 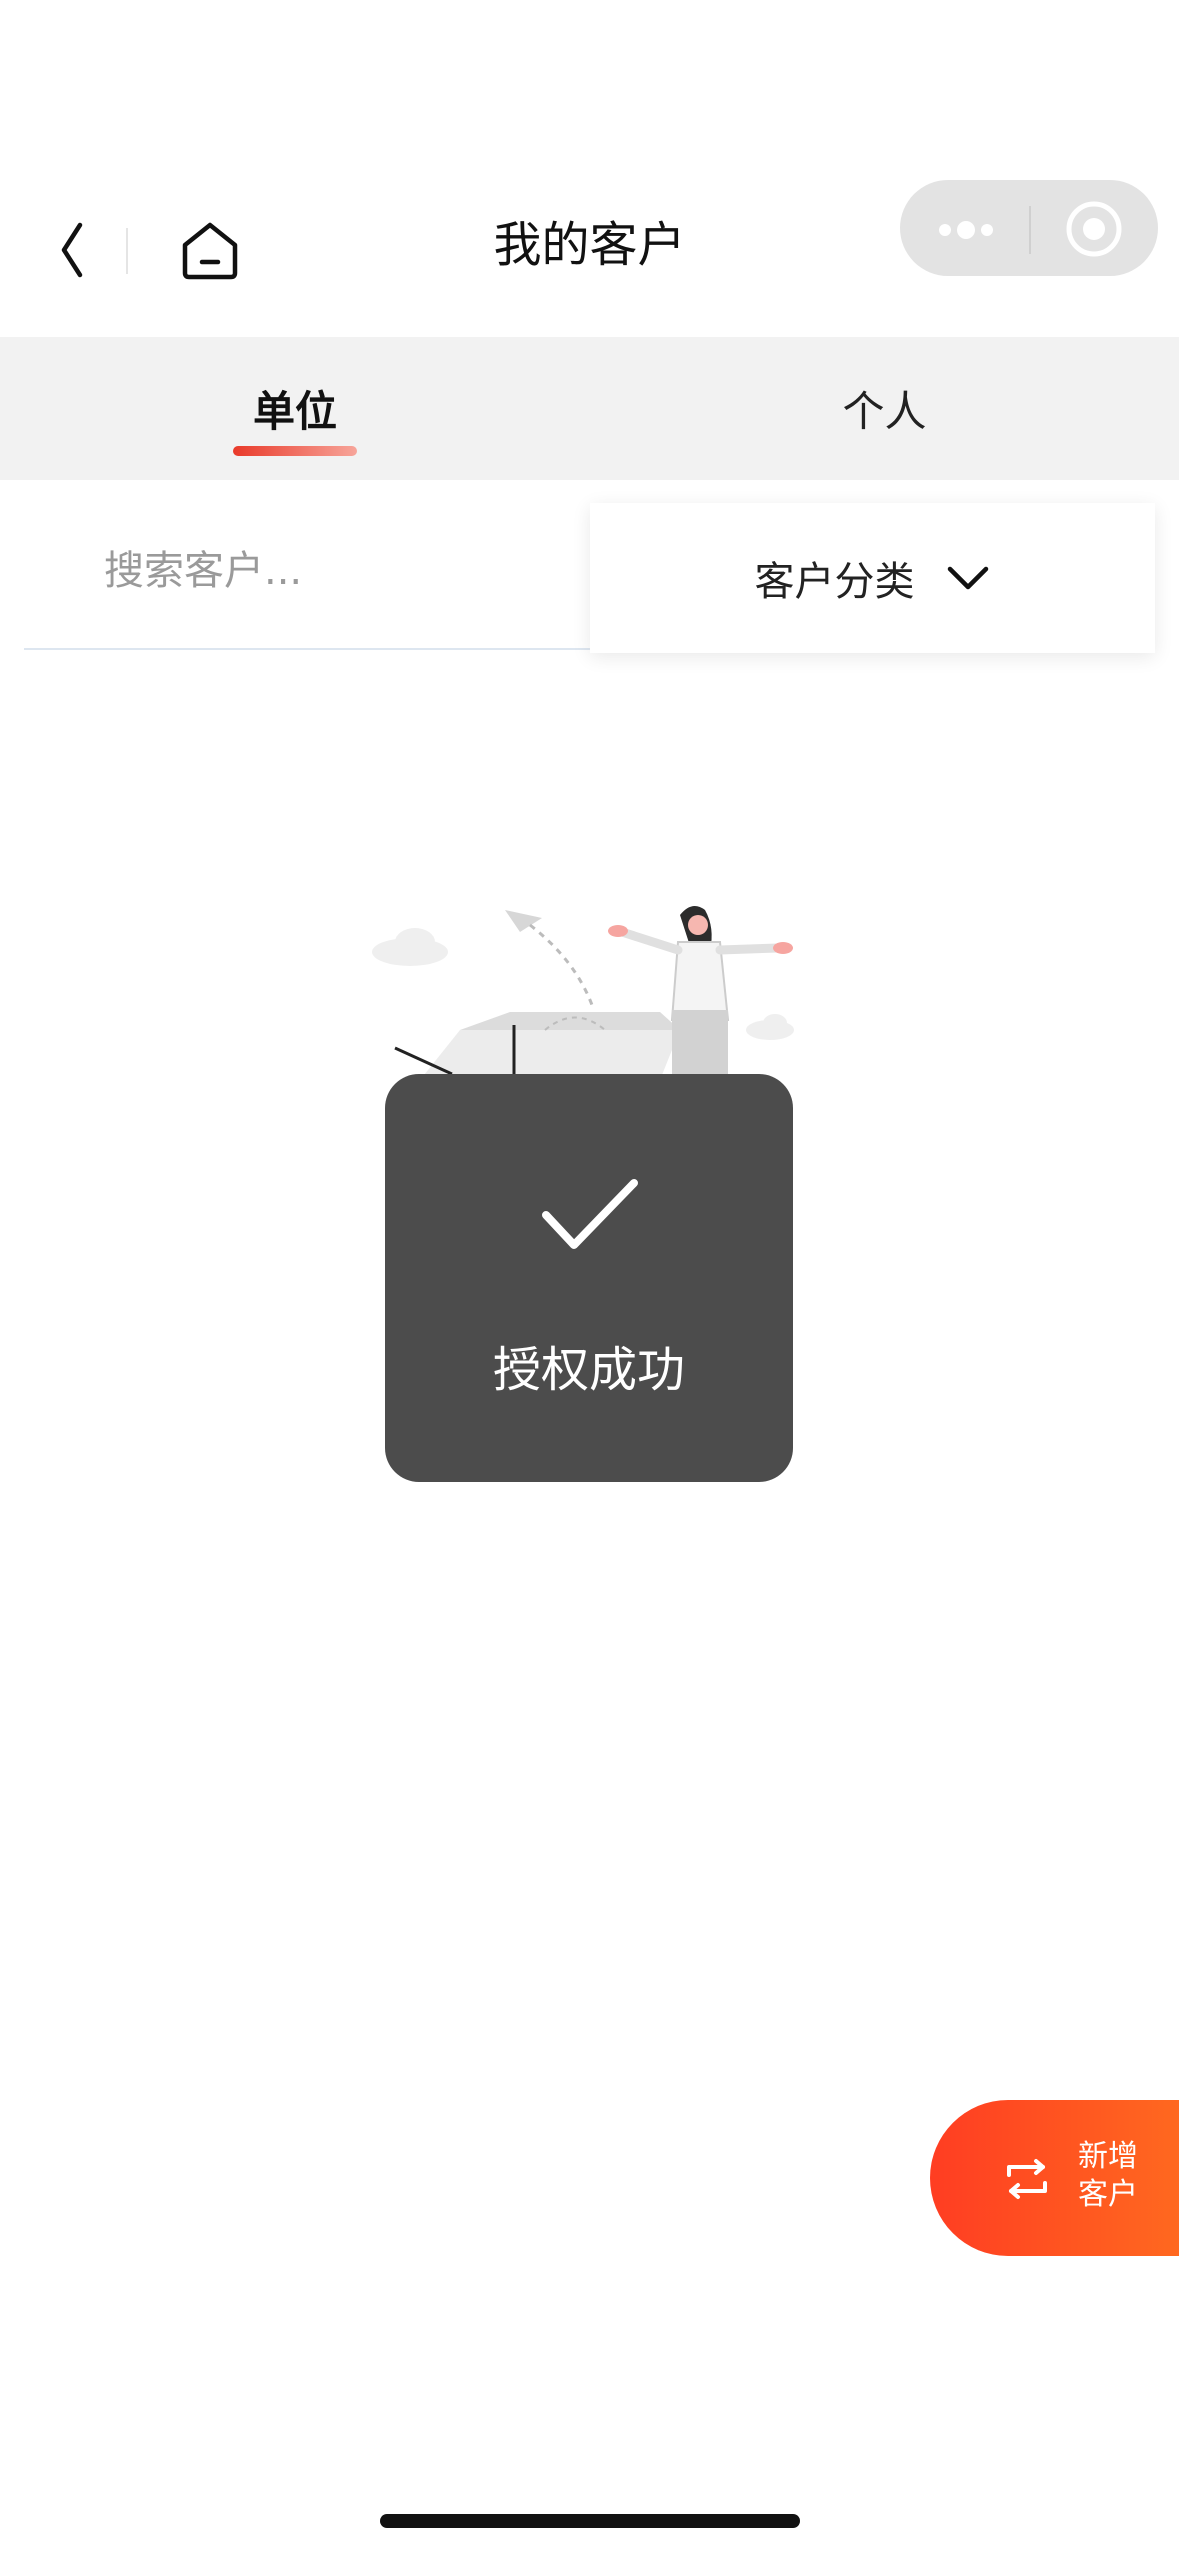 I want to click on customer-category-label: 客户分类, so click(x=834, y=582).